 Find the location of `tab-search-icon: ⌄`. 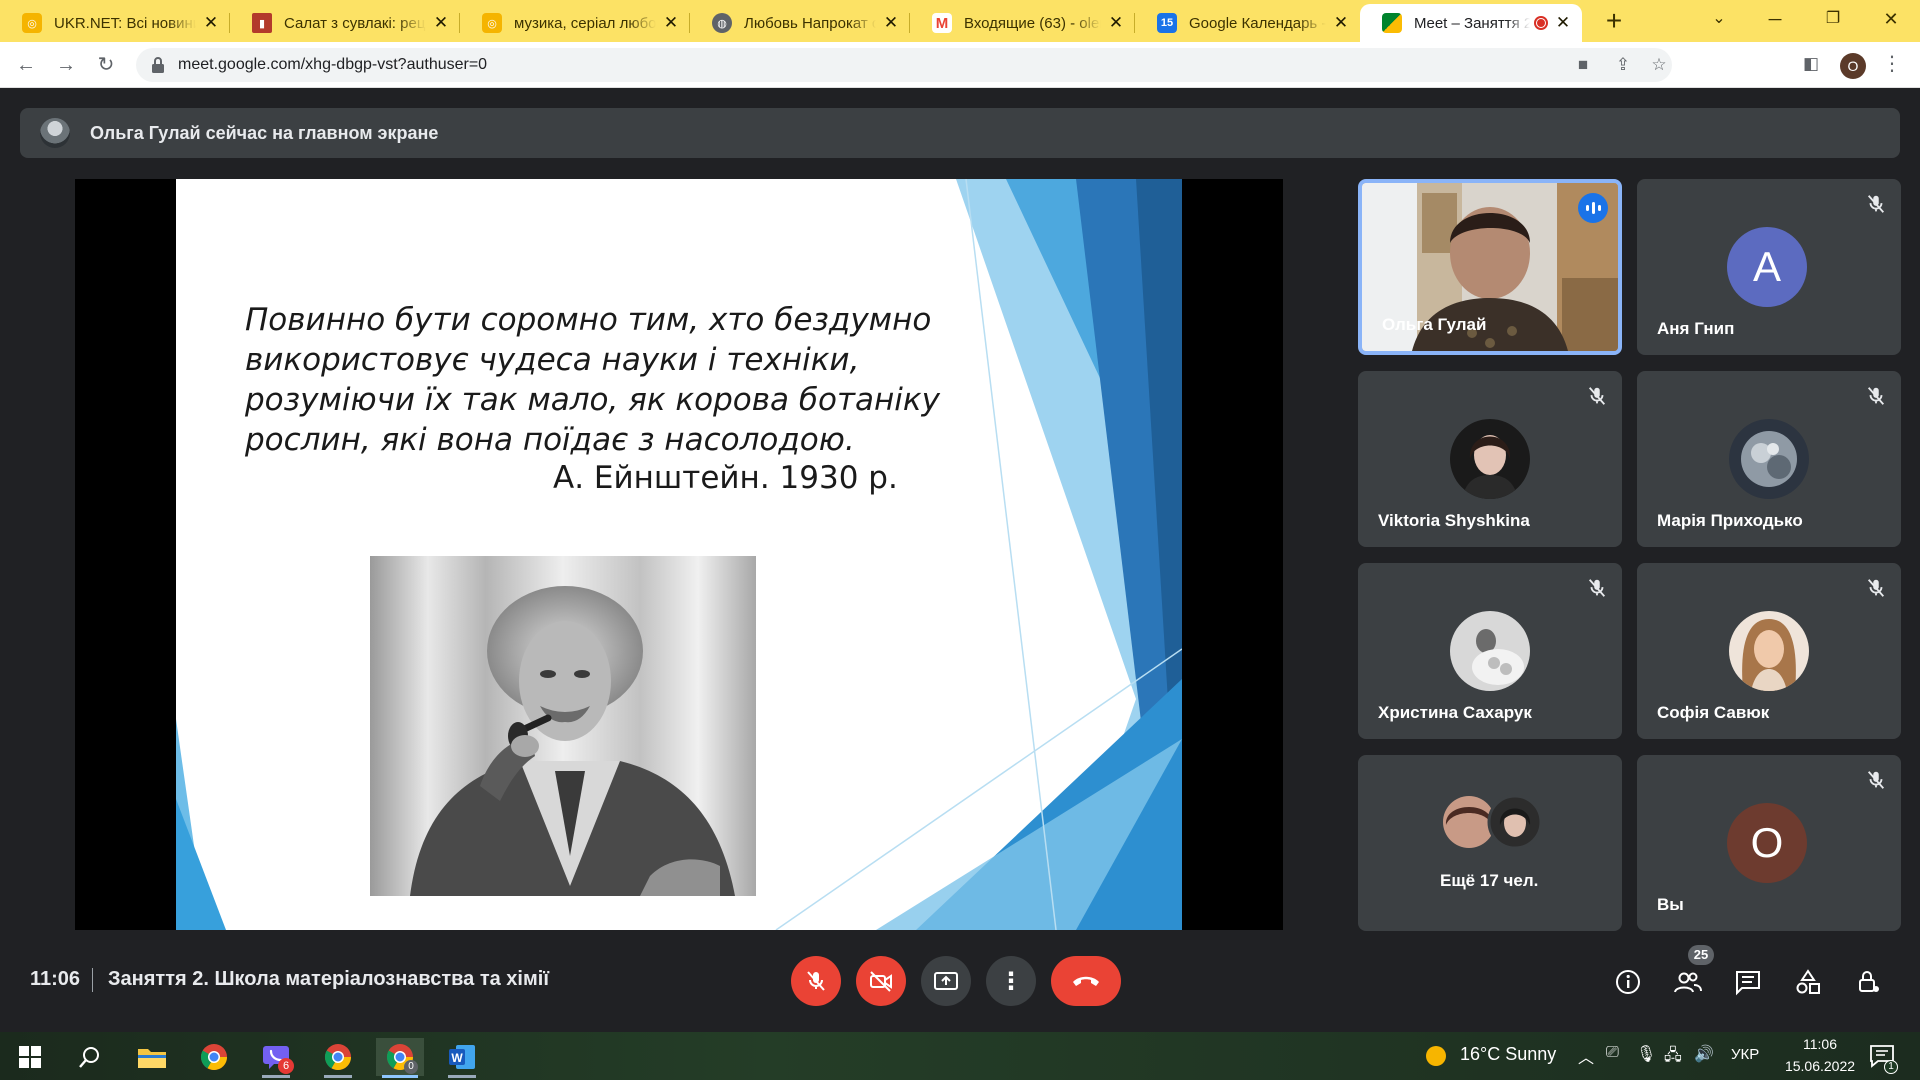

tab-search-icon: ⌄ is located at coordinates (1719, 19).